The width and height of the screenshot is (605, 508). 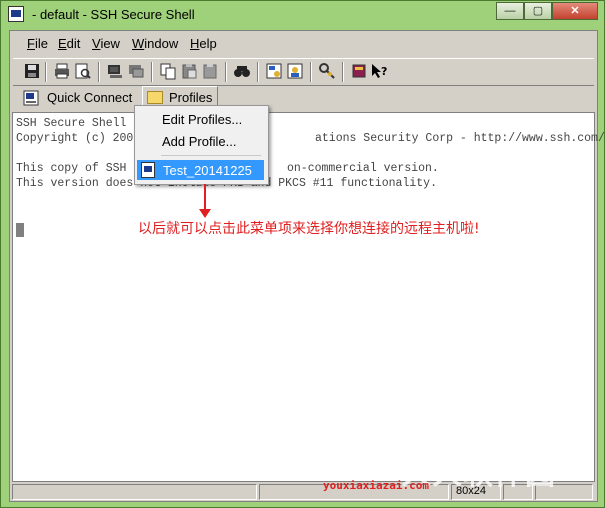 I want to click on menu-edit: Edit, so click(x=69, y=43).